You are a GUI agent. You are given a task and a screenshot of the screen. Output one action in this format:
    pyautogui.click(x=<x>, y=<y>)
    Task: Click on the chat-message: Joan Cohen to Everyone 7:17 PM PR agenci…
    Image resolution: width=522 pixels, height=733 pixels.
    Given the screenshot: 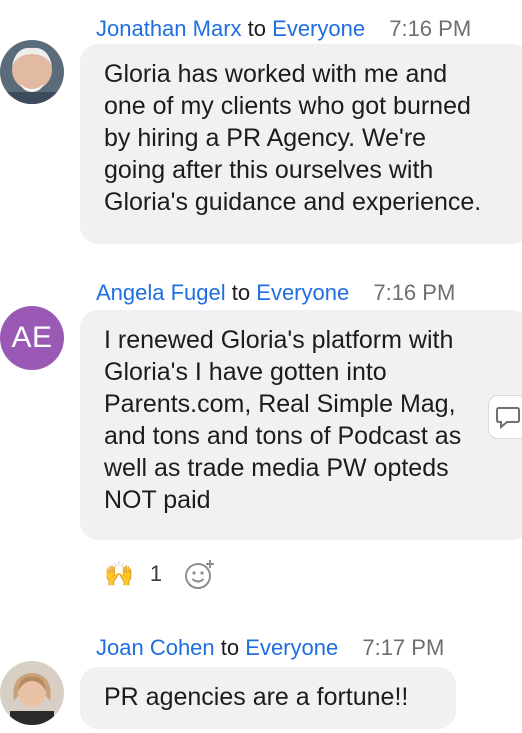 What is the action you would take?
    pyautogui.click(x=261, y=679)
    